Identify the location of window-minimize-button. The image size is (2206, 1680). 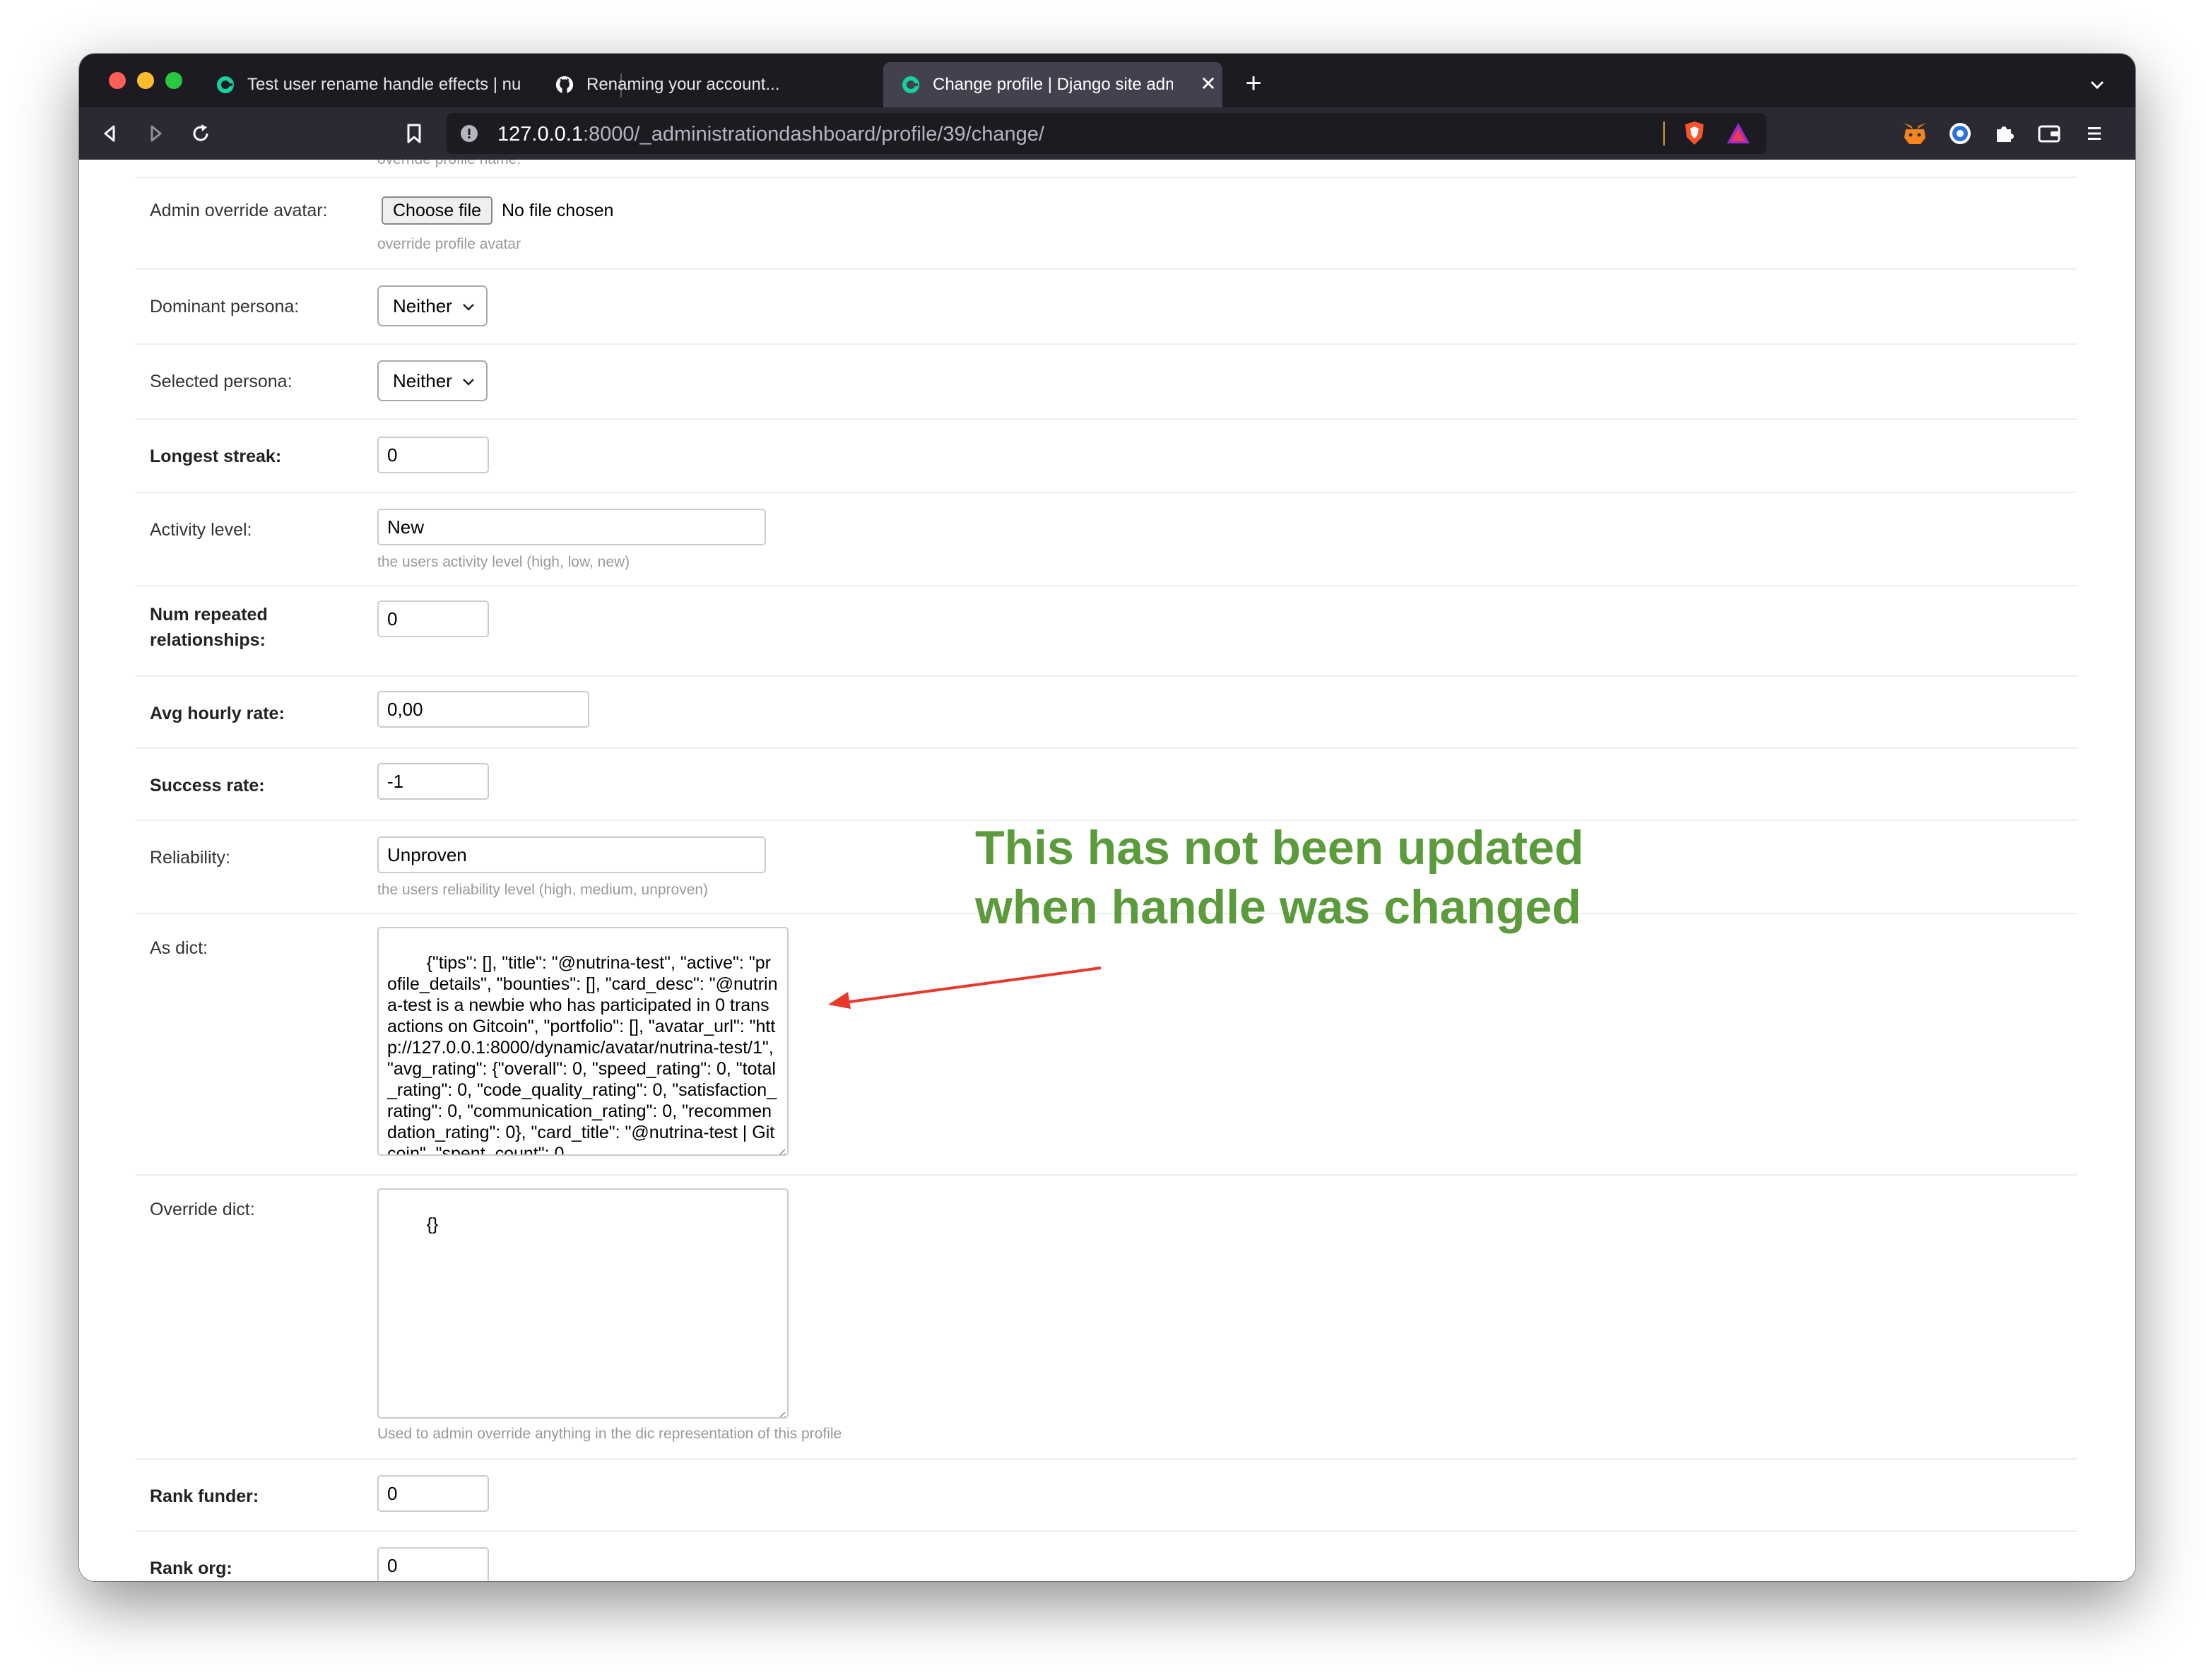
(145, 80).